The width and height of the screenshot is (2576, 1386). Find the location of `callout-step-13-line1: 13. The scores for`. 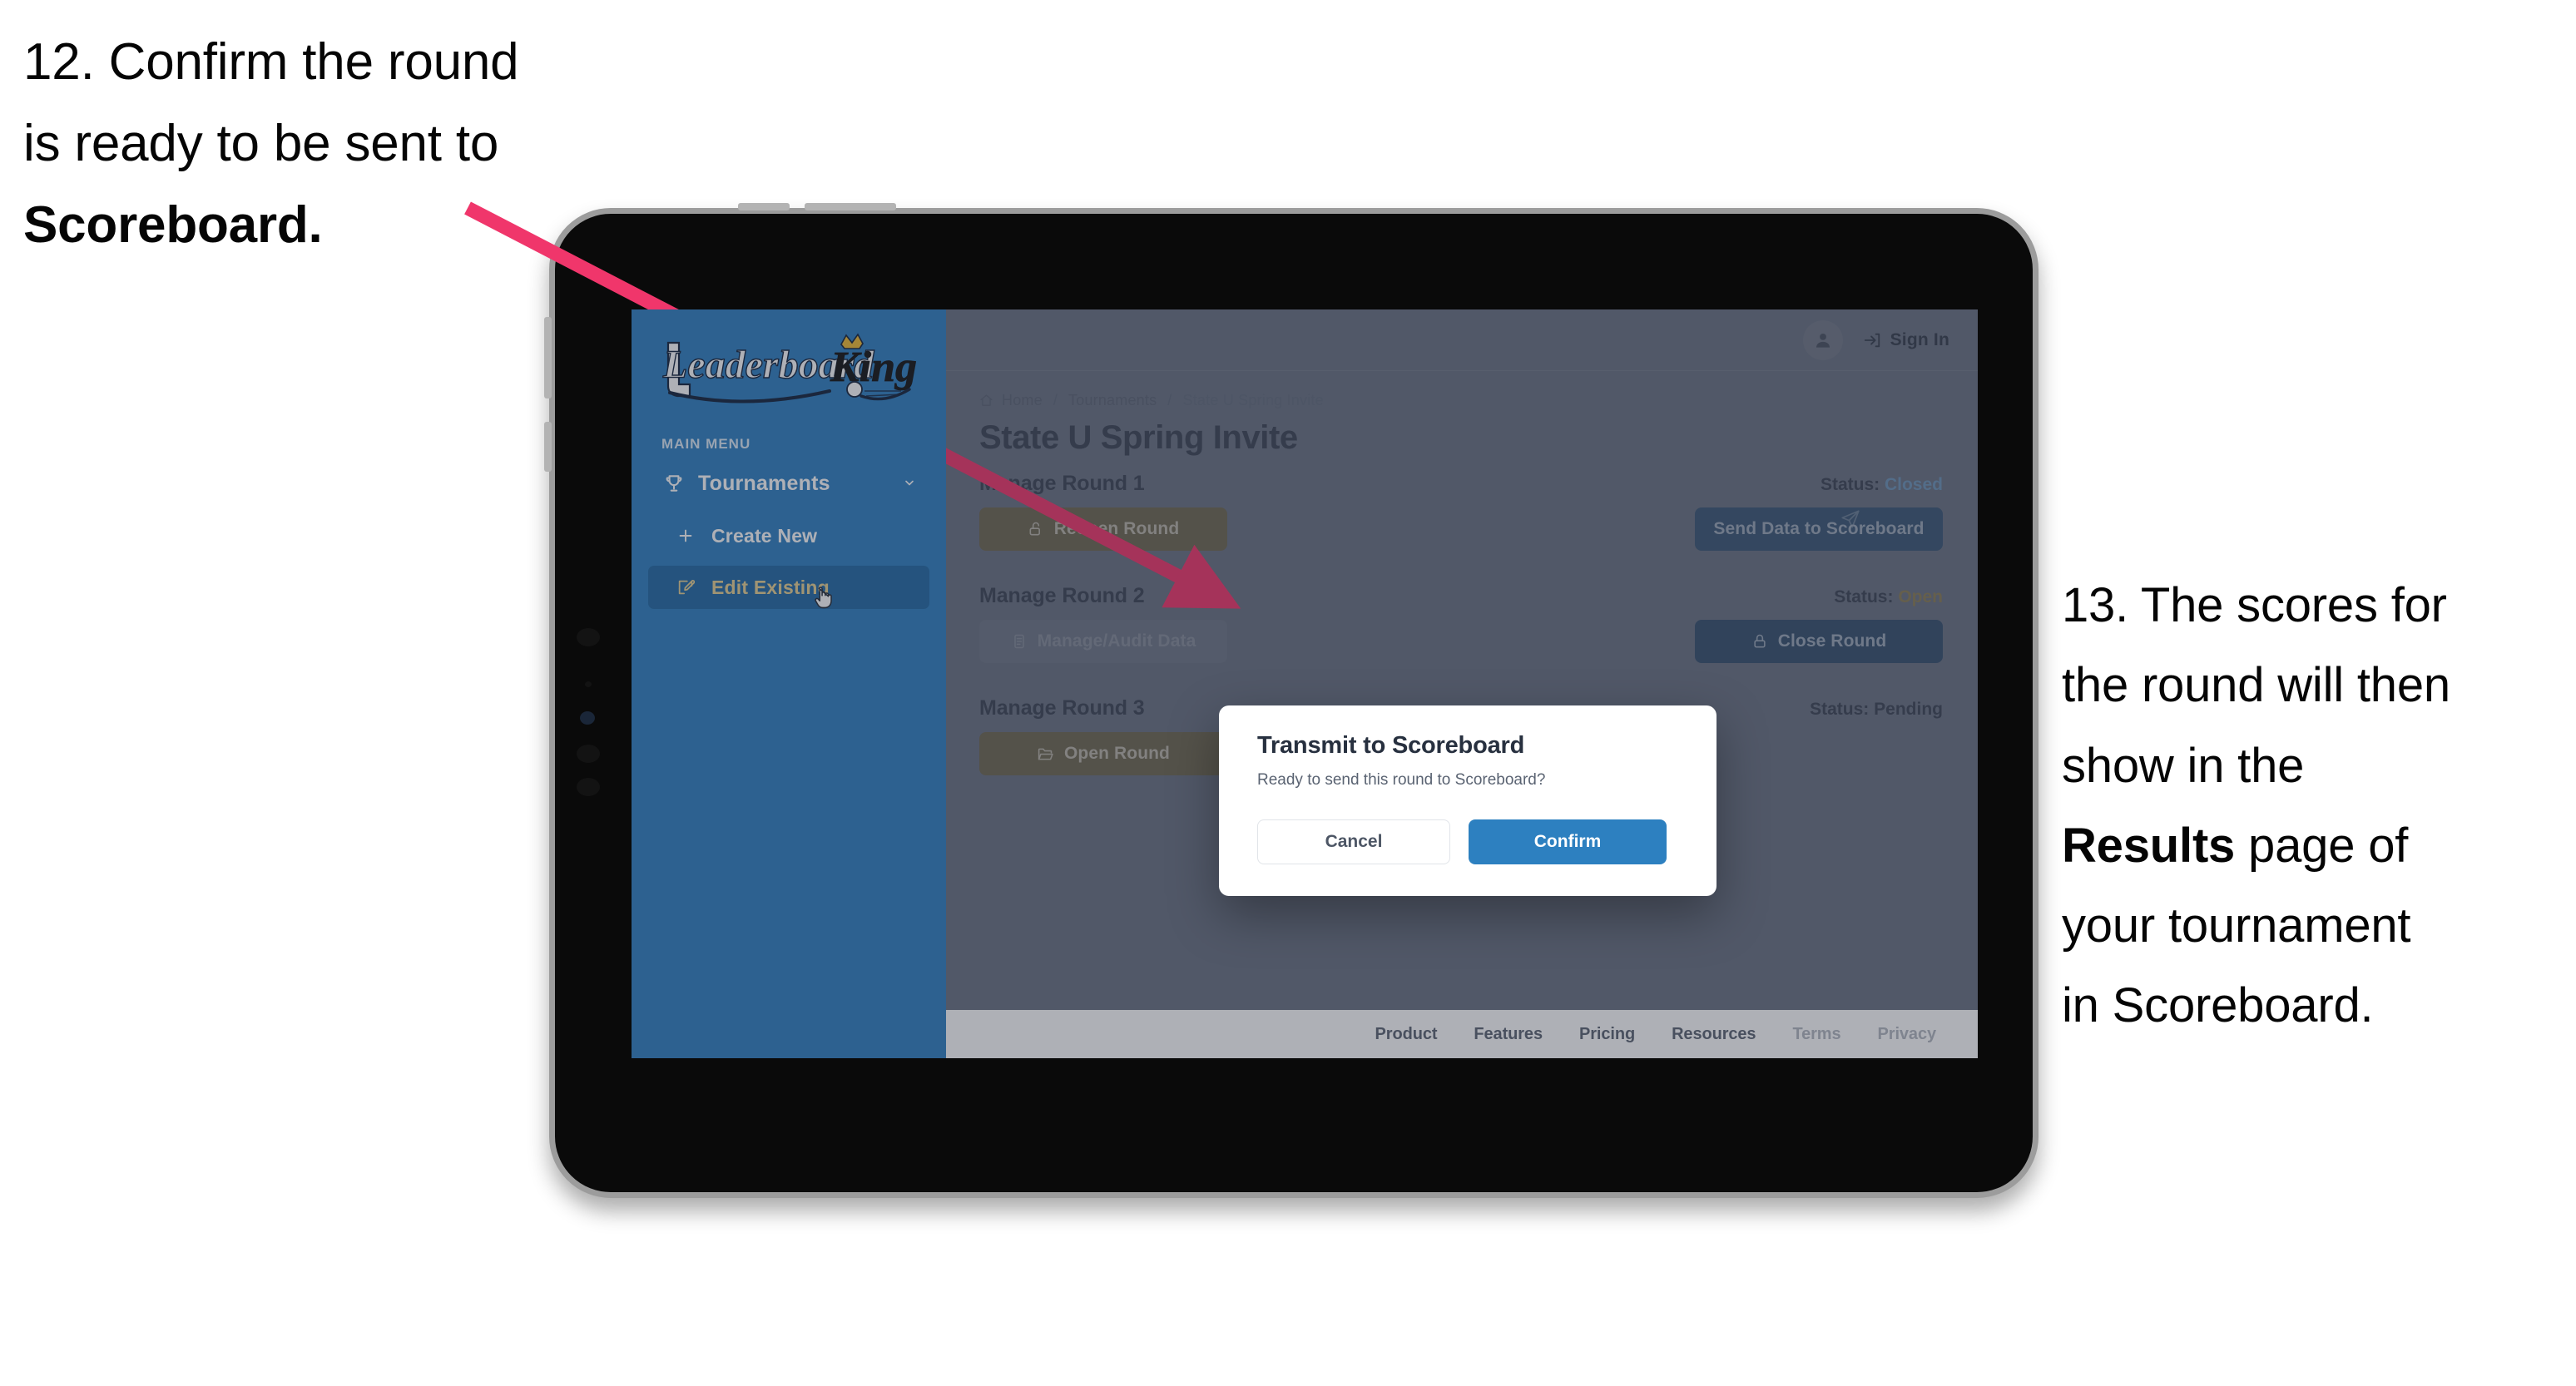

callout-step-13-line1: 13. The scores for is located at coordinates (2254, 605).